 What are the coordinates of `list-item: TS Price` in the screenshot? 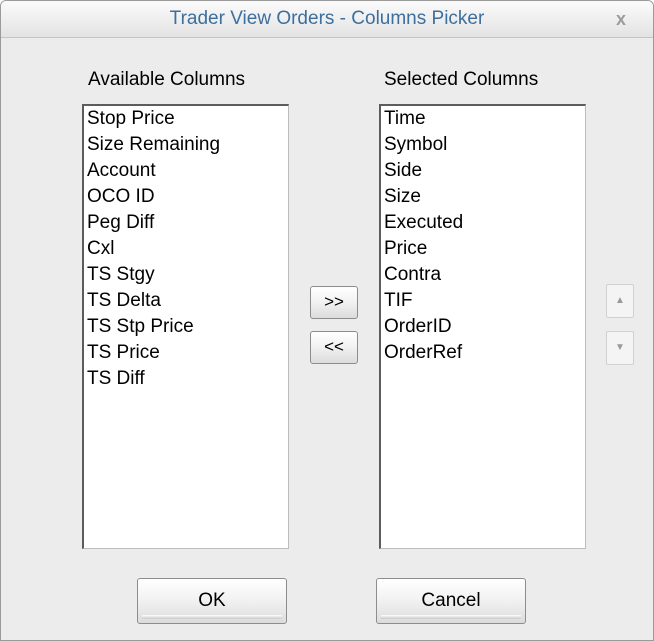 It's located at (186, 353).